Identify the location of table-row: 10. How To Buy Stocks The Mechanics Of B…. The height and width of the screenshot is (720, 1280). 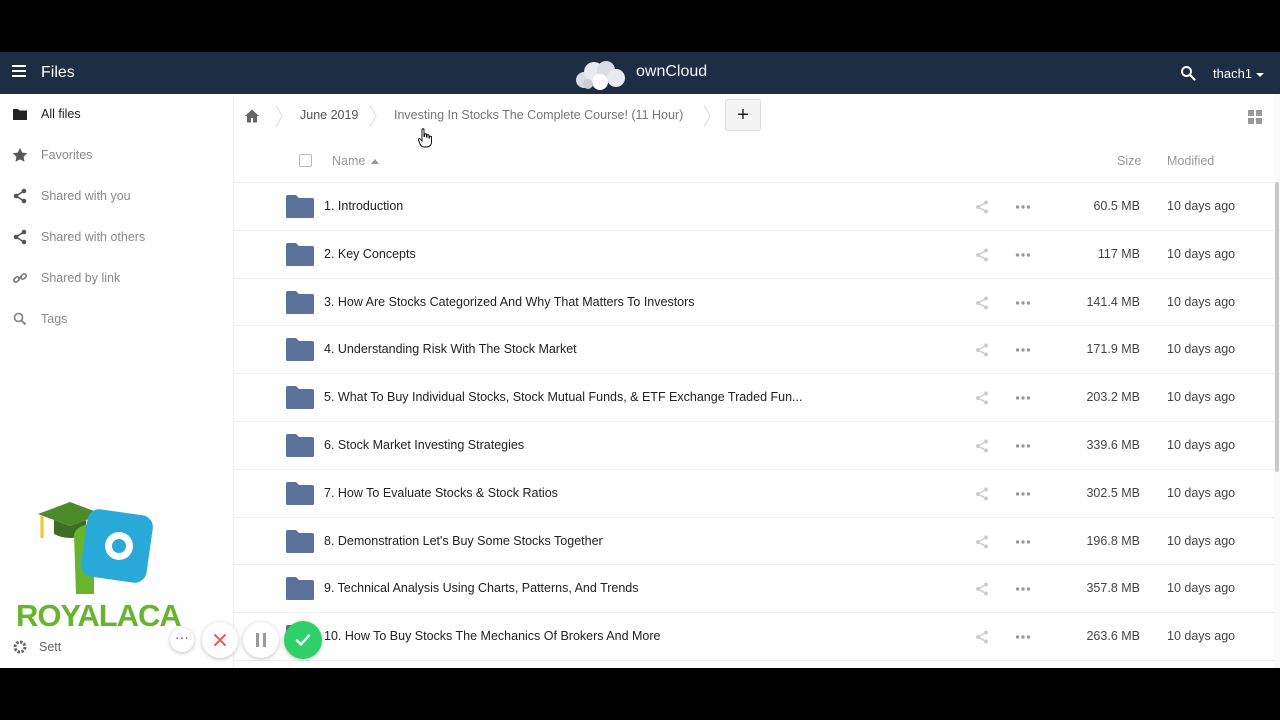
(754, 637).